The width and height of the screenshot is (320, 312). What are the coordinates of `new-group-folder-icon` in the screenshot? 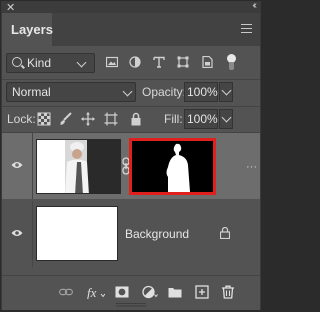 It's located at (175, 292).